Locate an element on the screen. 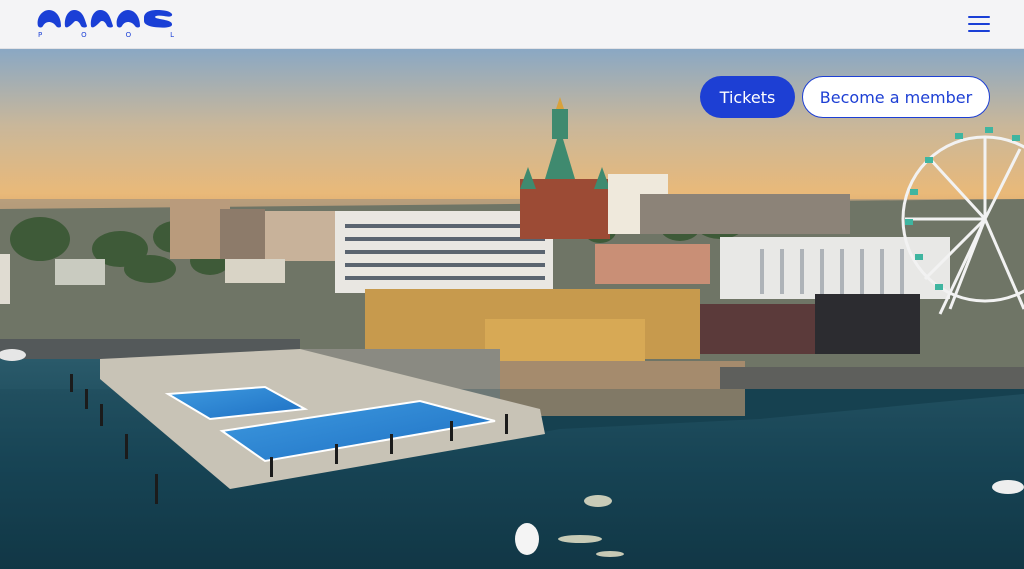 The height and width of the screenshot is (569, 1024). hamburger-menu-icon is located at coordinates (979, 24).